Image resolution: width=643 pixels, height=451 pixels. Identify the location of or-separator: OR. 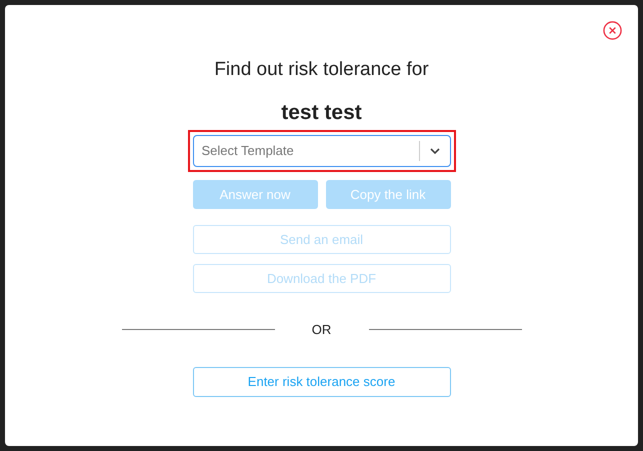
(321, 330).